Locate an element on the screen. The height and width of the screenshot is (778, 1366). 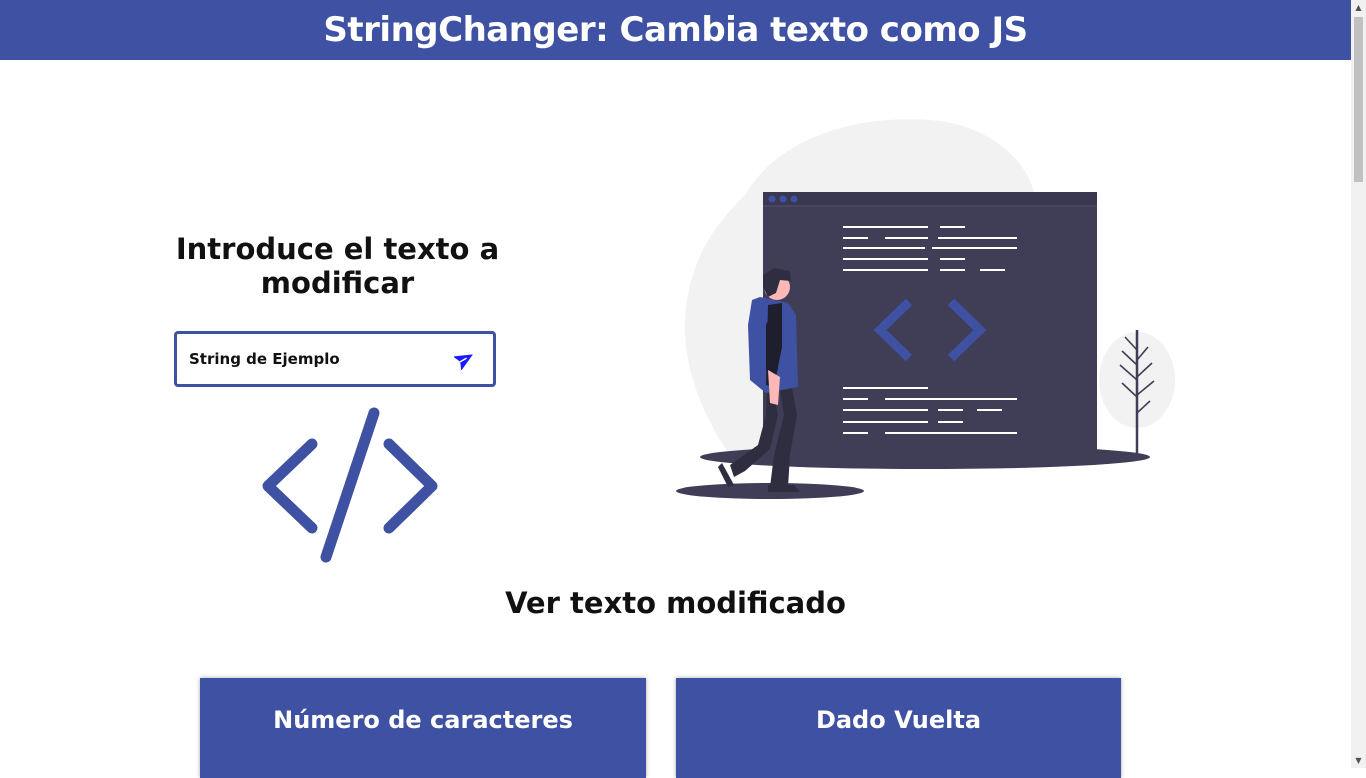
scroll-thumb is located at coordinates (1358, 99).